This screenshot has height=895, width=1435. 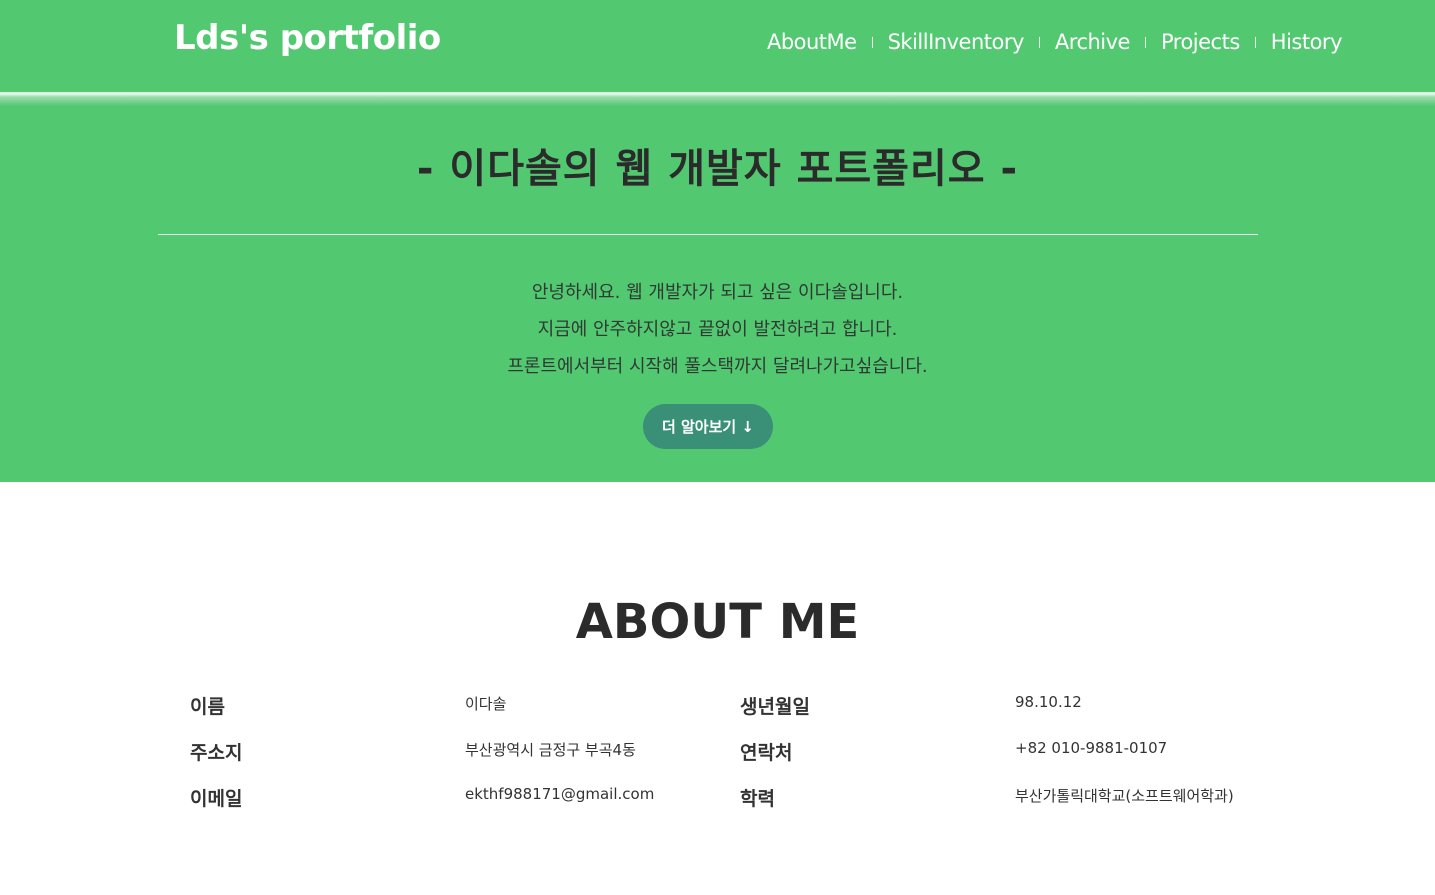 What do you see at coordinates (550, 750) in the screenshot?
I see `info-value-address: 부산광역시 금정구 부곡4동` at bounding box center [550, 750].